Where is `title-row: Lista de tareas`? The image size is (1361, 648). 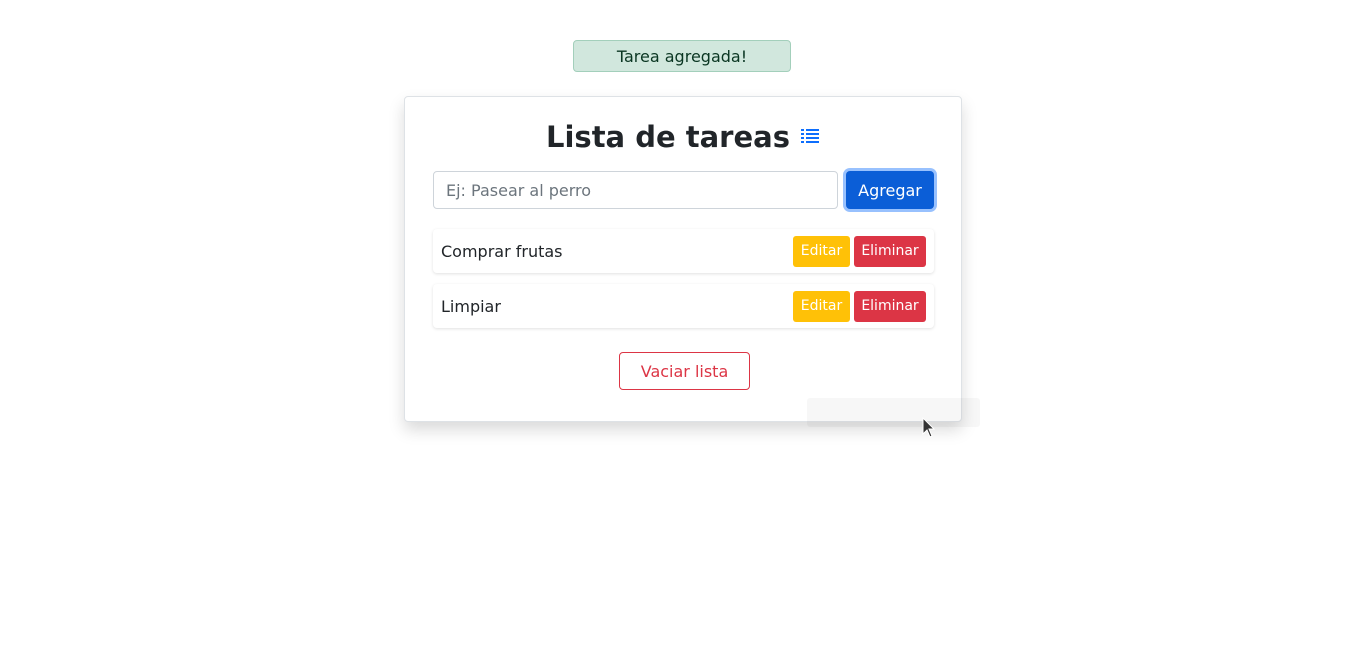
title-row: Lista de tareas is located at coordinates (683, 137).